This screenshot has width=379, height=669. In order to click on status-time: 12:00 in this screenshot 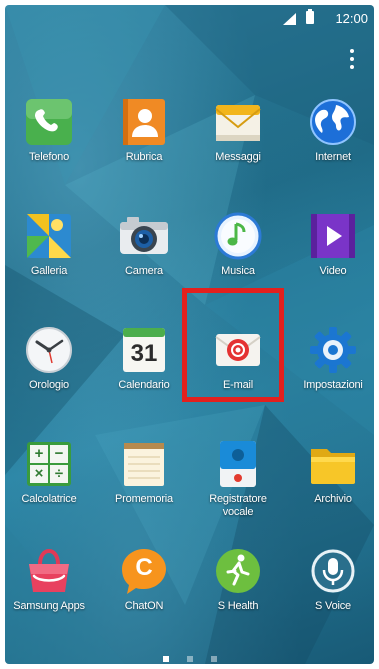, I will do `click(351, 18)`.